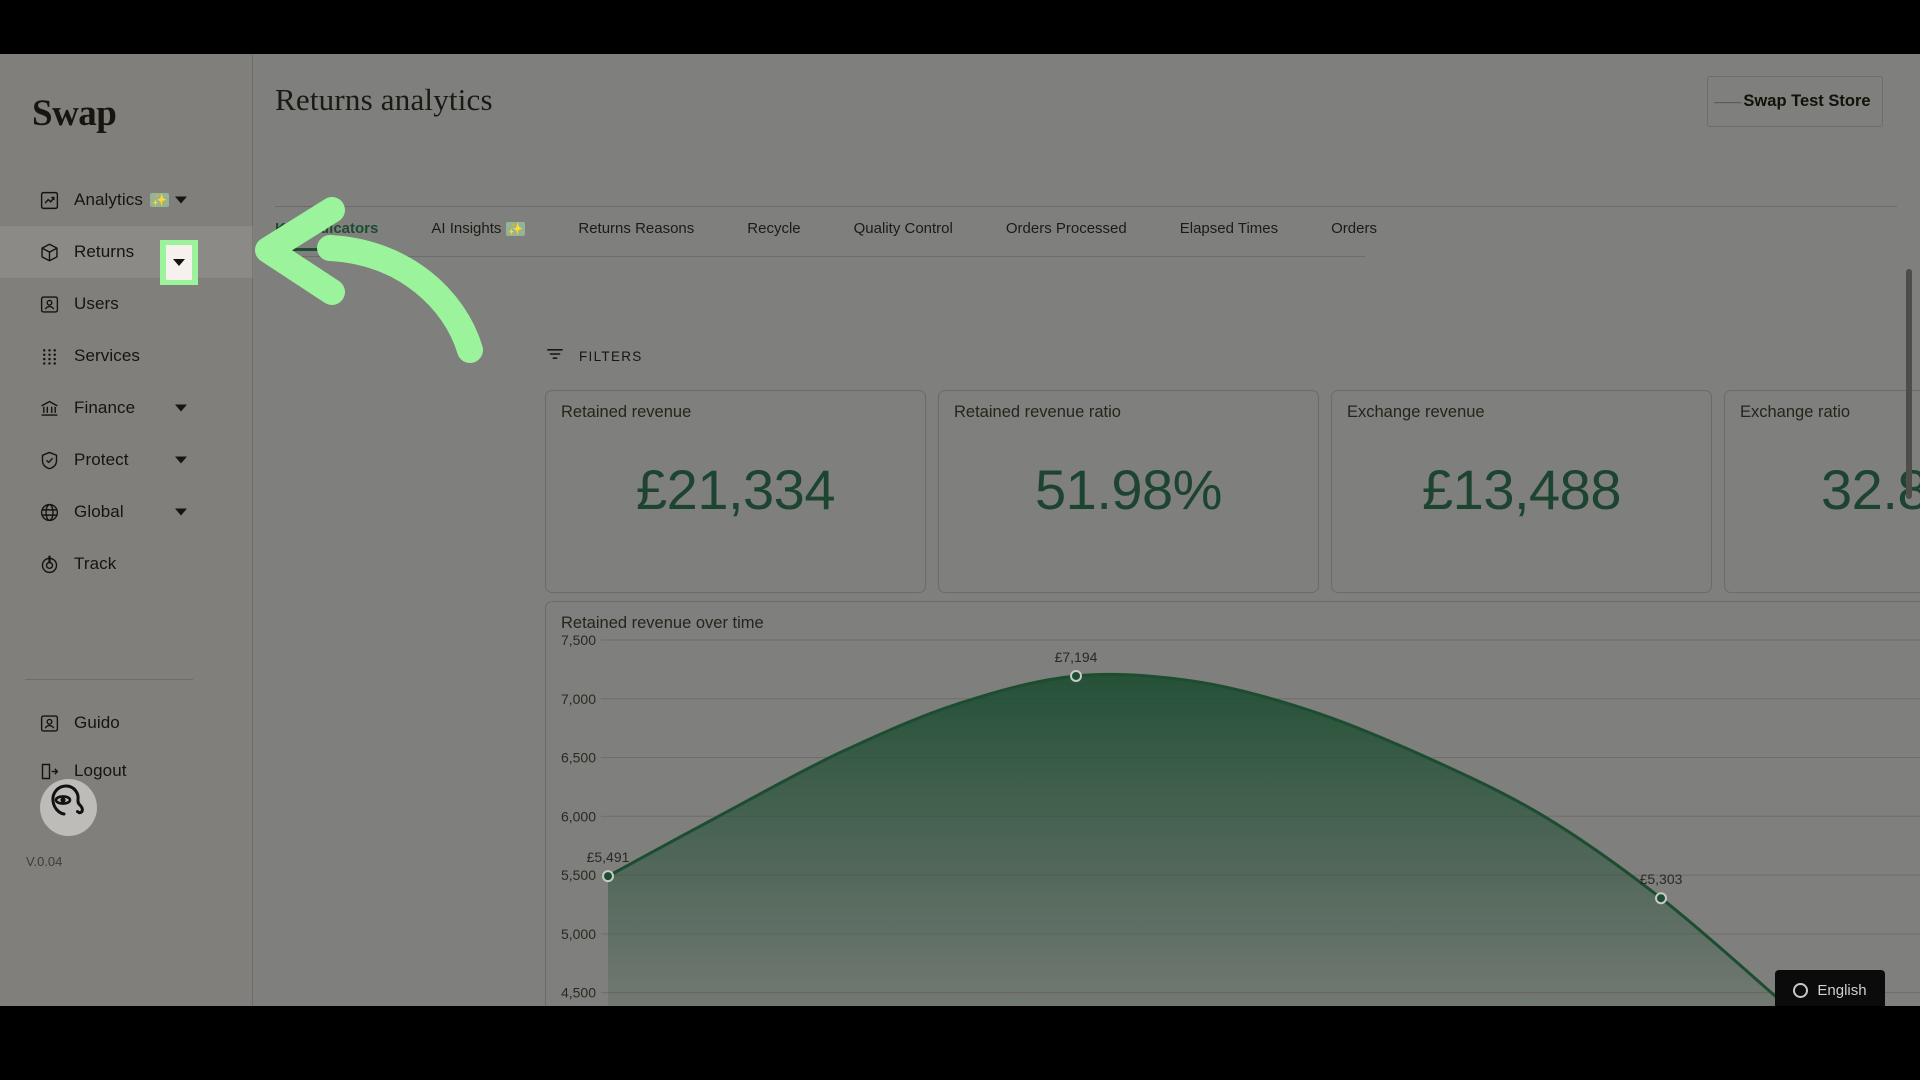 The width and height of the screenshot is (1920, 1080). Describe the element at coordinates (1229, 228) in the screenshot. I see `tab-label: Elapsed Times` at that location.